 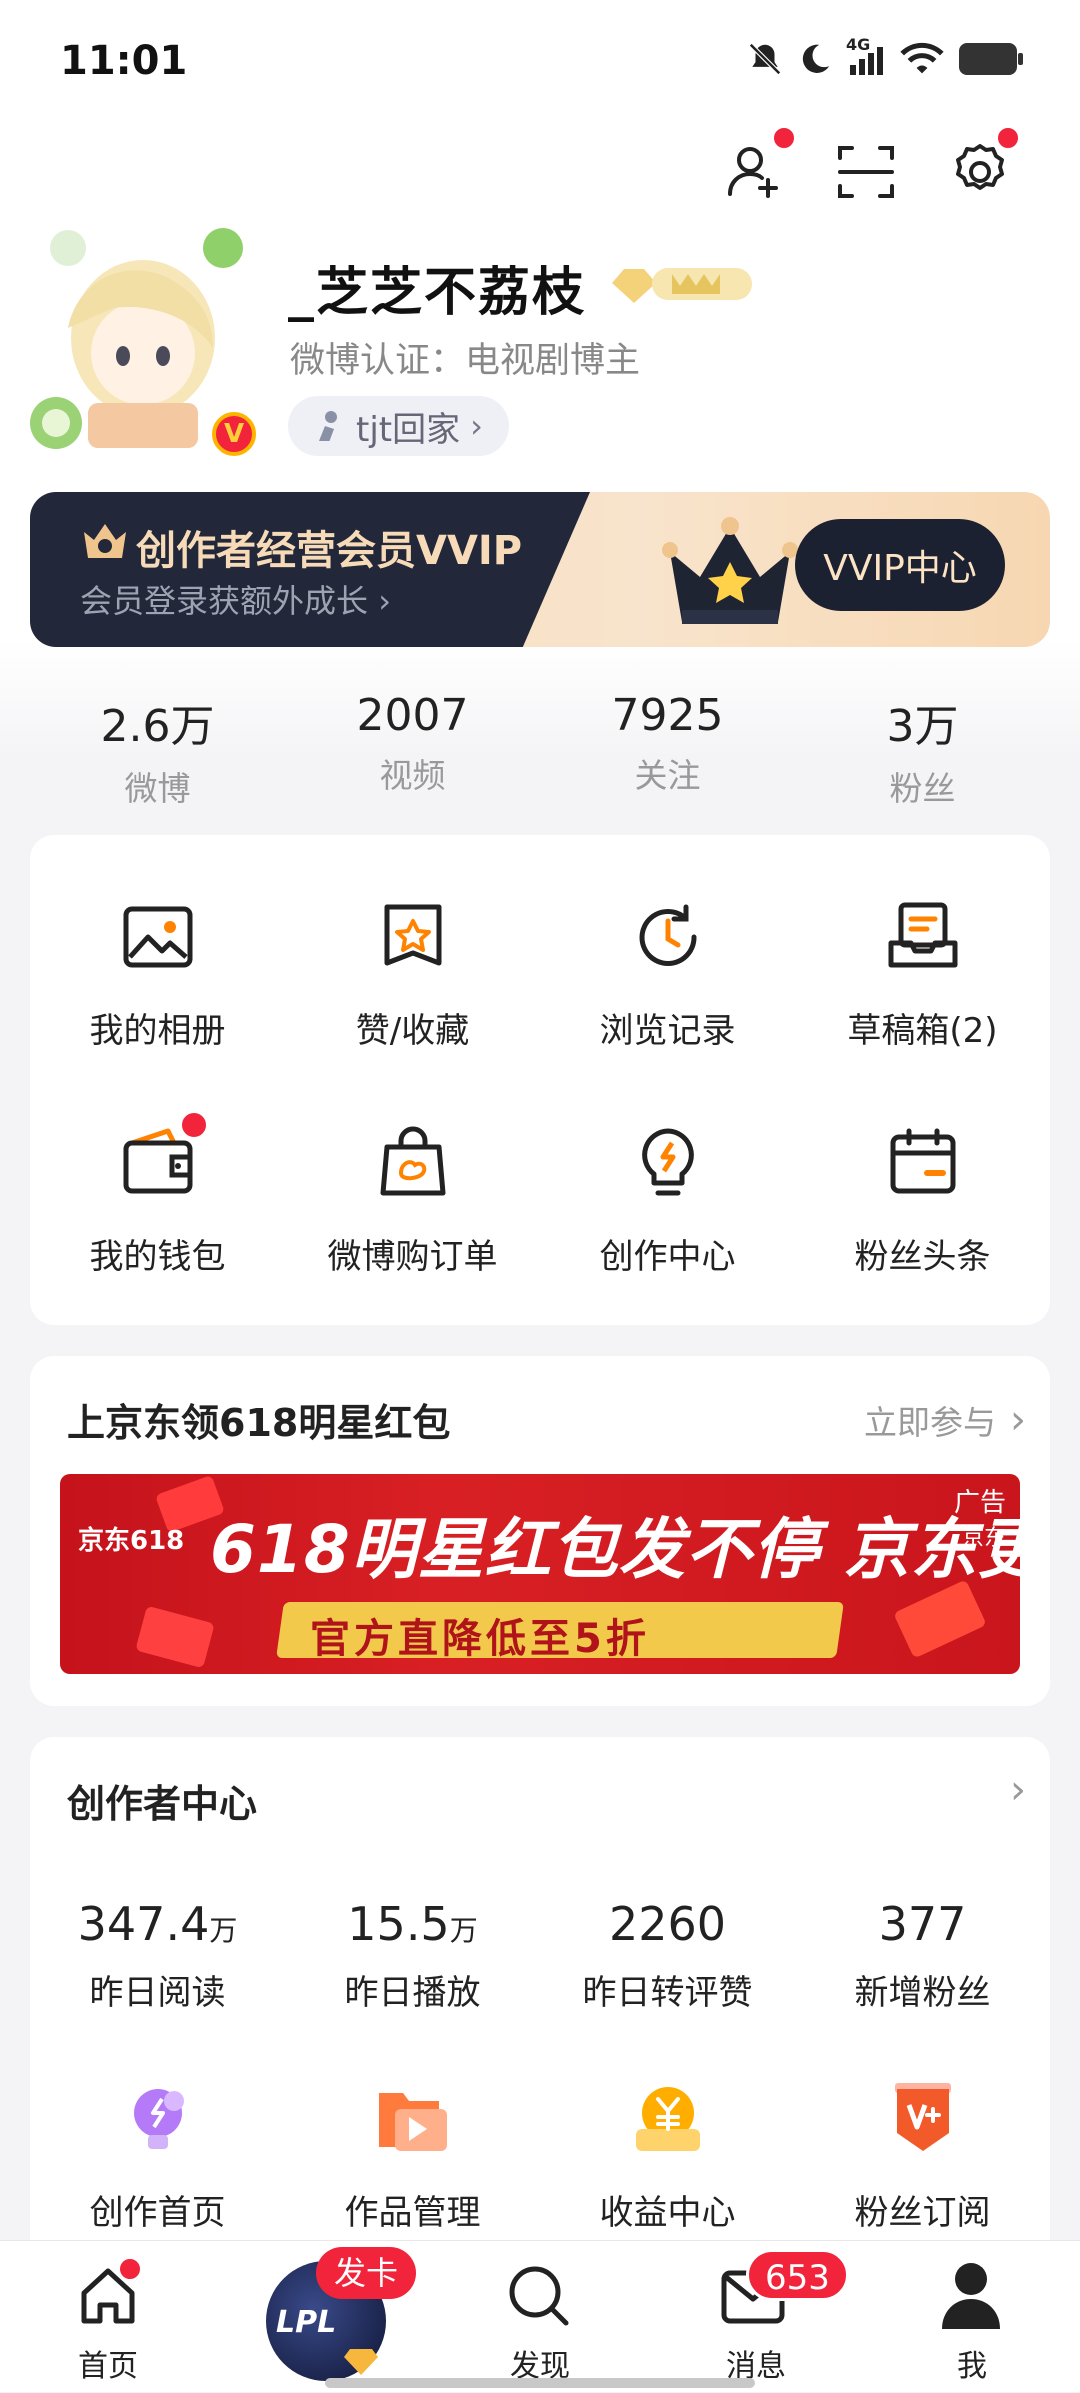 I want to click on photo-album-icon, so click(x=157, y=937).